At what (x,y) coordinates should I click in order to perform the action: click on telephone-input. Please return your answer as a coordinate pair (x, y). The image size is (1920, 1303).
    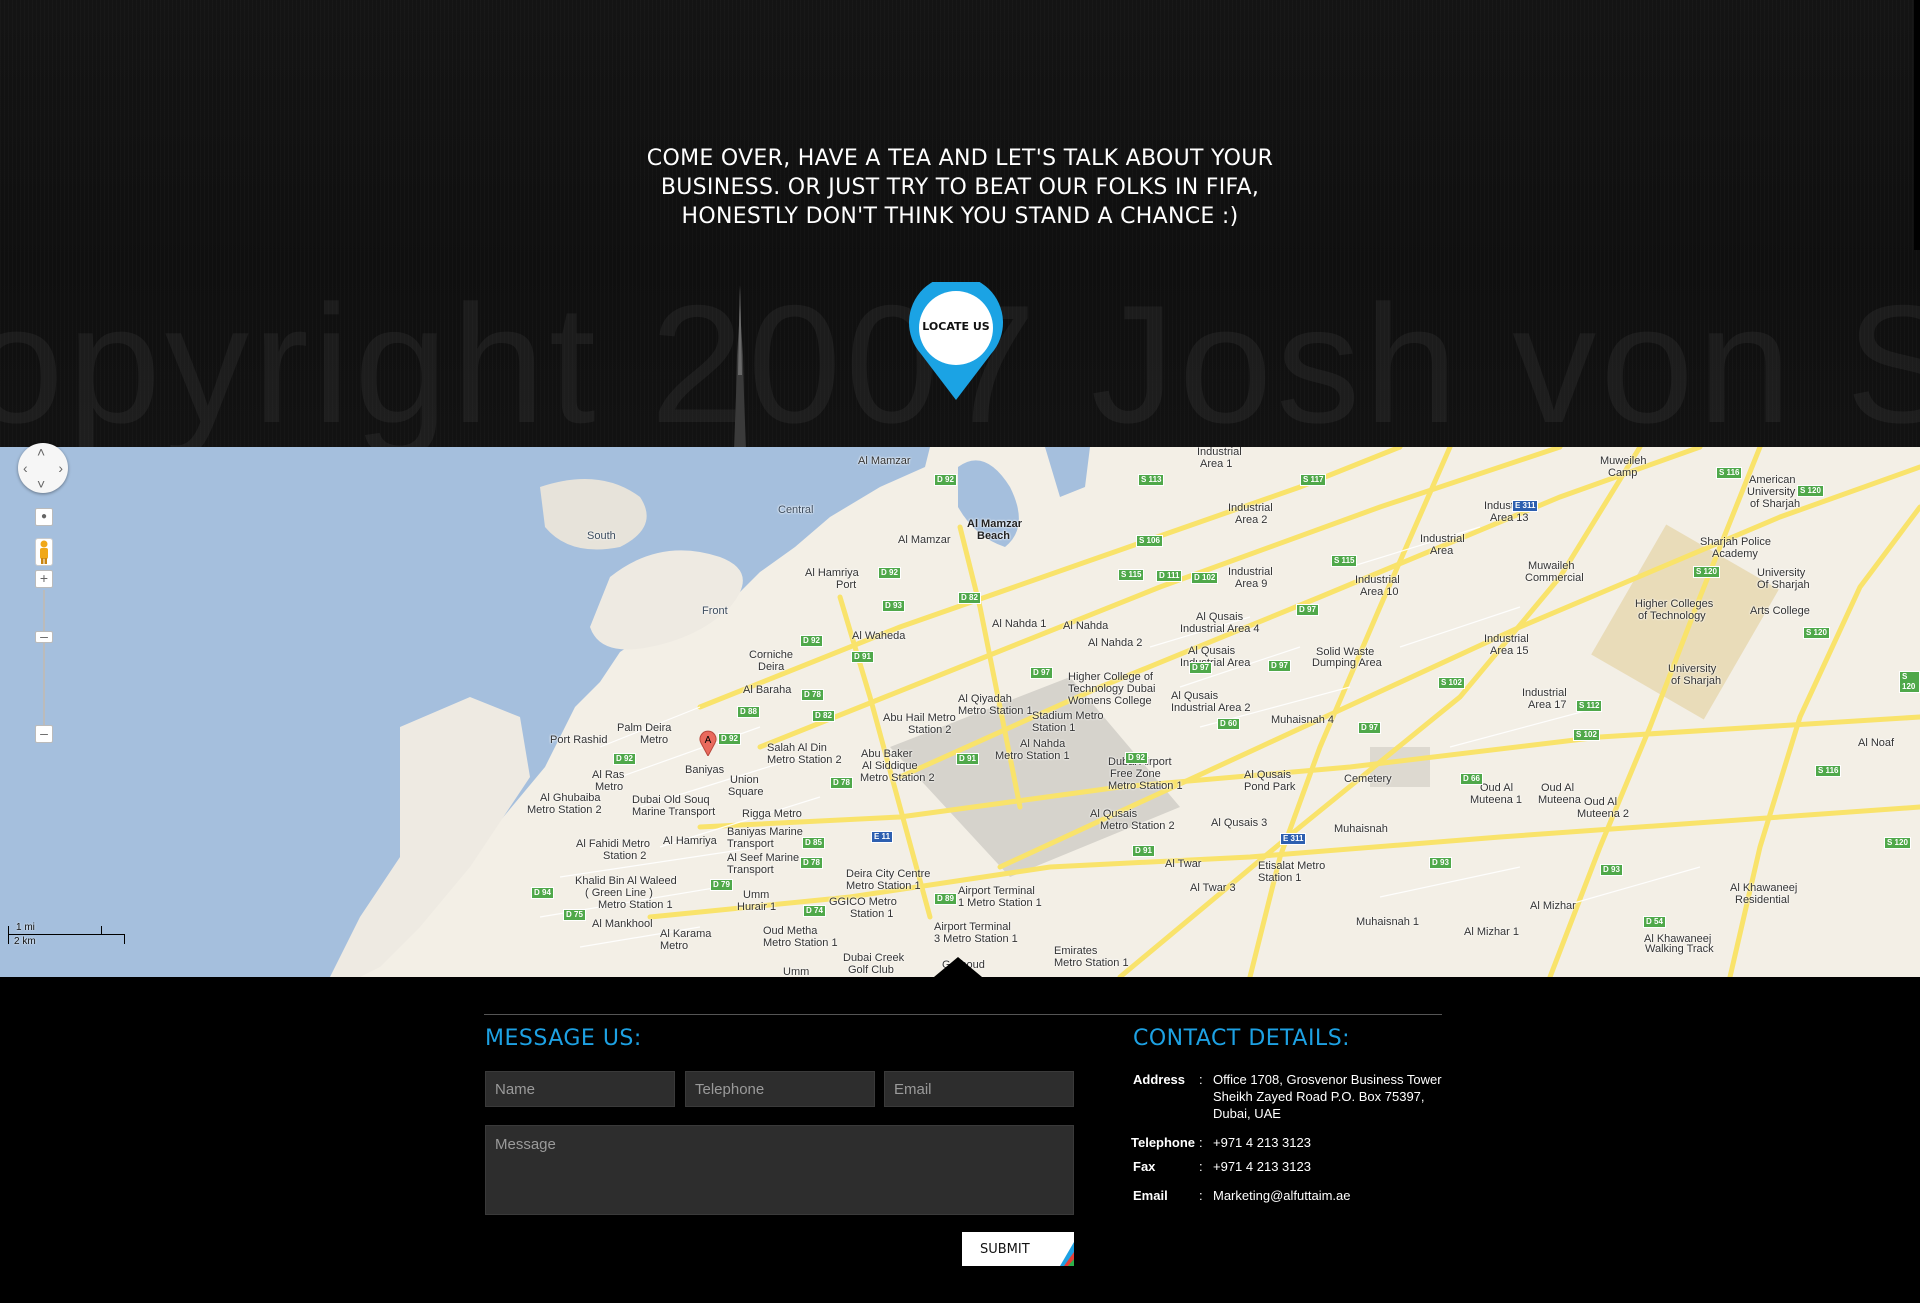
    Looking at the image, I should click on (780, 1089).